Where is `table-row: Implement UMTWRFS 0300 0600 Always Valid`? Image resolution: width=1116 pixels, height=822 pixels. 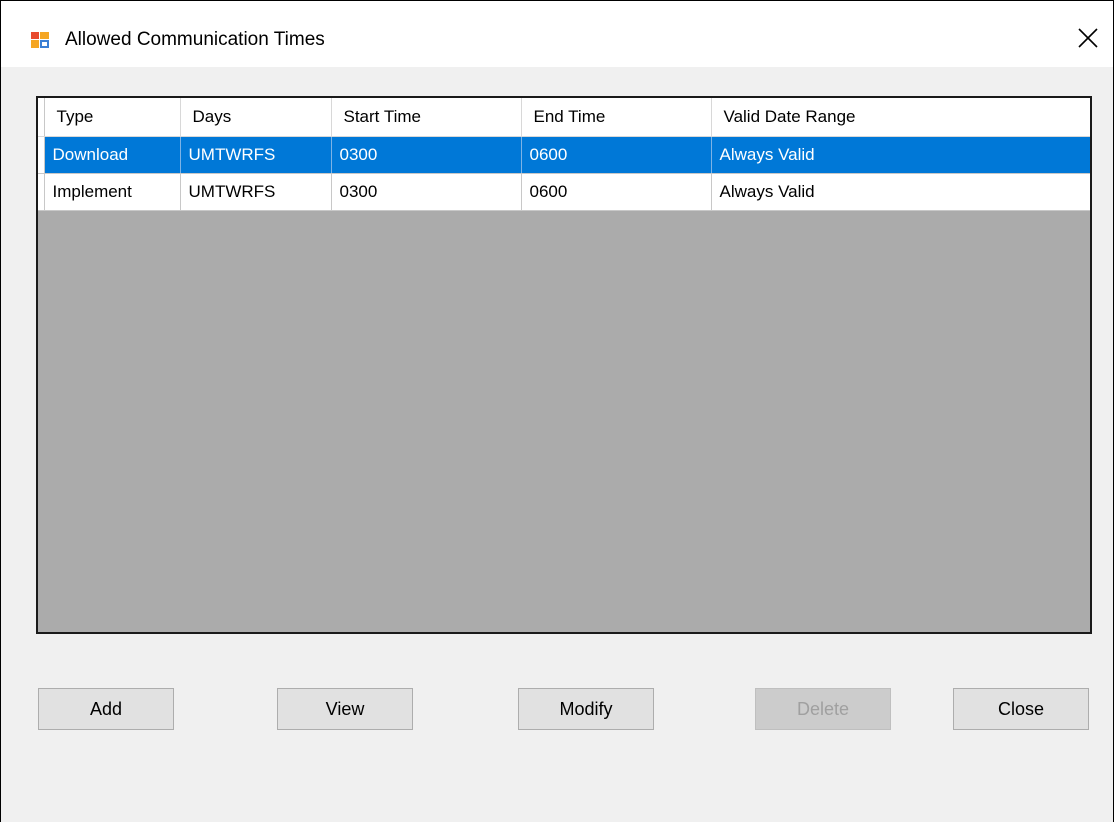
table-row: Implement UMTWRFS 0300 0600 Always Valid is located at coordinates (564, 192).